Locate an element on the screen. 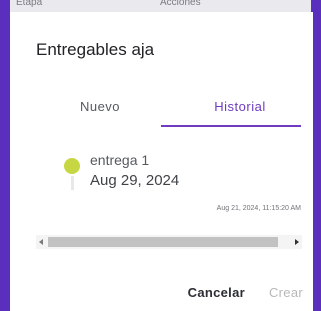  timeline-connector is located at coordinates (72, 183).